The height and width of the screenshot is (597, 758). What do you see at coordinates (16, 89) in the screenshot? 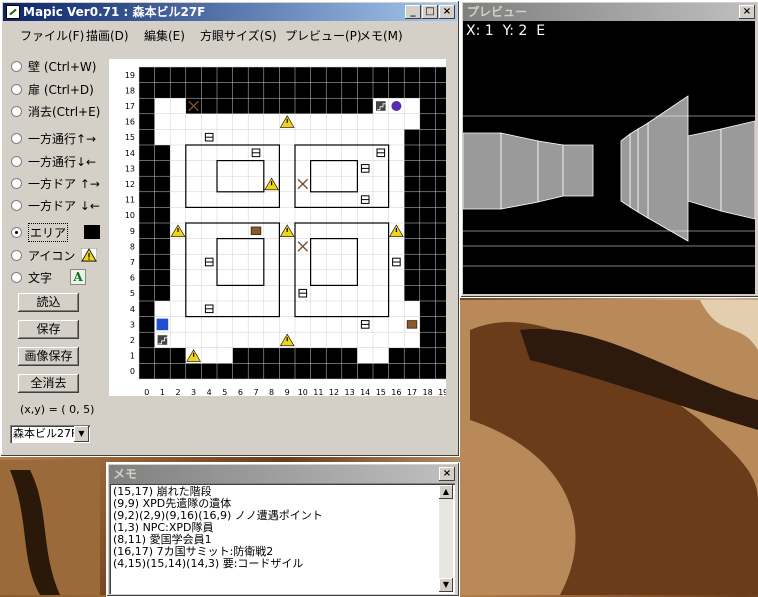
I see `radio-door` at bounding box center [16, 89].